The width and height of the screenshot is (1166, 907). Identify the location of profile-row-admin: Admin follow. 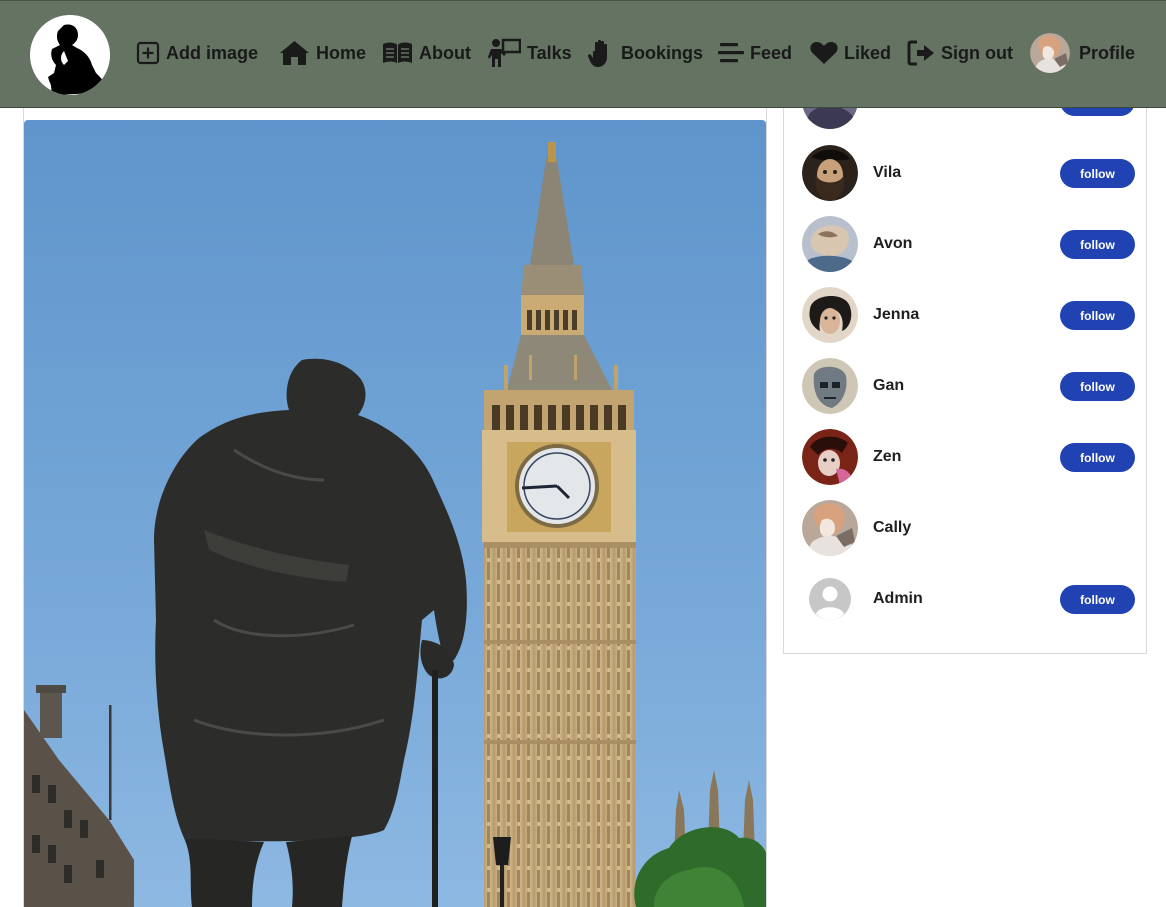
(969, 599).